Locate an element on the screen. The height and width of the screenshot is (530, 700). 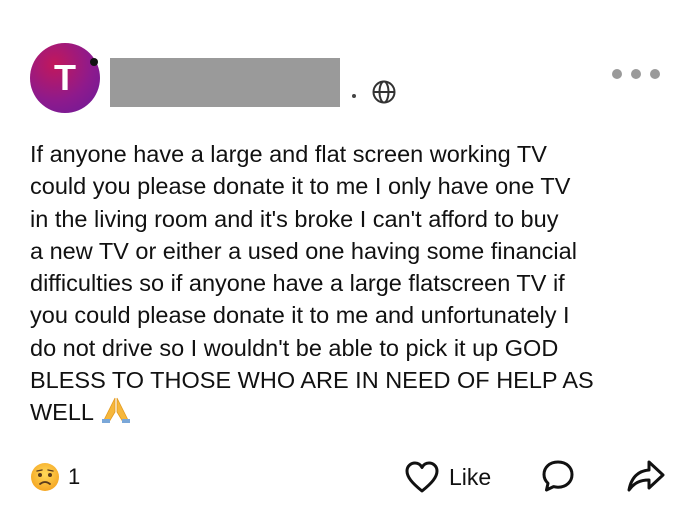
like-label: Like is located at coordinates (470, 476).